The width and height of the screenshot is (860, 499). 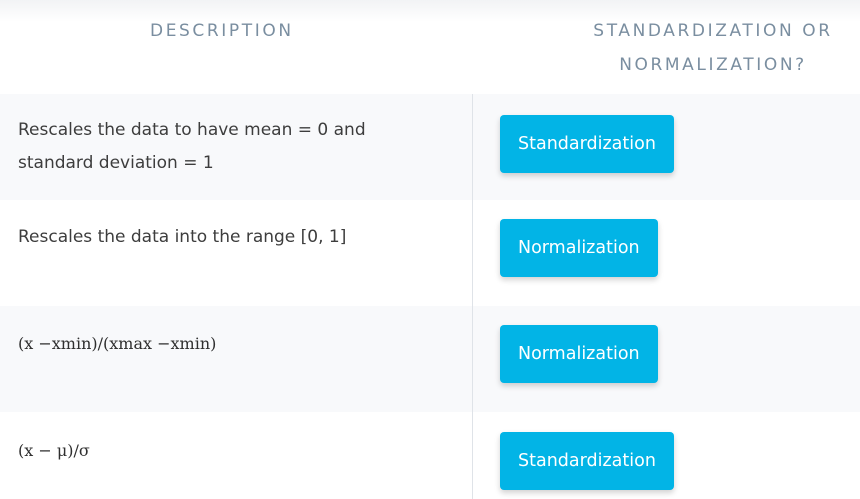 What do you see at coordinates (182, 237) in the screenshot?
I see `row-2-description: Rescales the data into the range [0, 1]` at bounding box center [182, 237].